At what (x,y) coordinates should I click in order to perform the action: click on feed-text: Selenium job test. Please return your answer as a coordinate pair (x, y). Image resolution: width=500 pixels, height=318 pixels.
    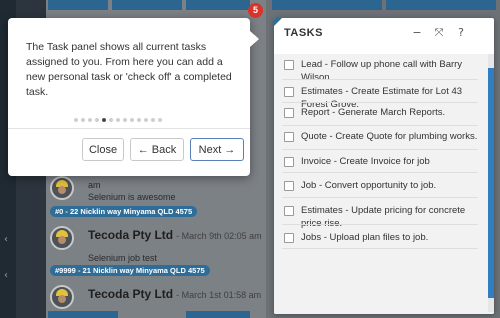
    Looking at the image, I should click on (123, 258).